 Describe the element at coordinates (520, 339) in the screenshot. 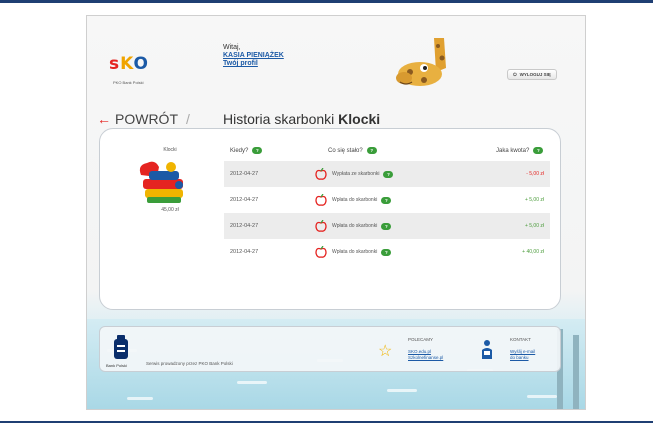

I see `contact-title: KONTAKT` at that location.